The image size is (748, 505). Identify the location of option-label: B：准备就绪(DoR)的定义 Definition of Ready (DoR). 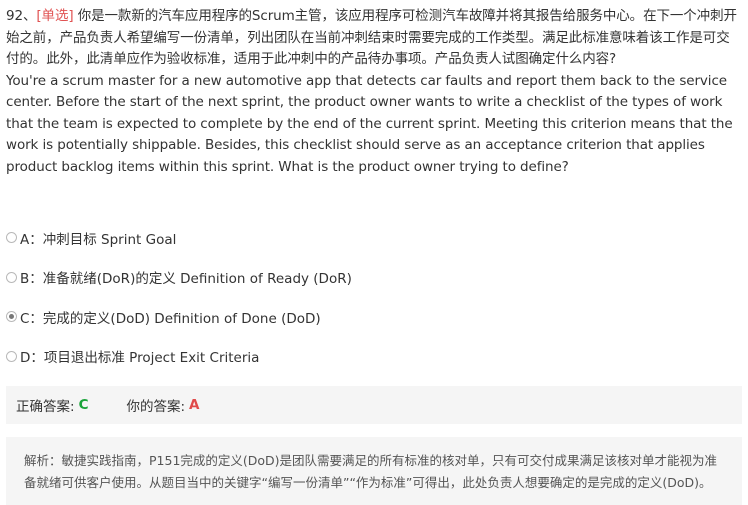
(186, 279).